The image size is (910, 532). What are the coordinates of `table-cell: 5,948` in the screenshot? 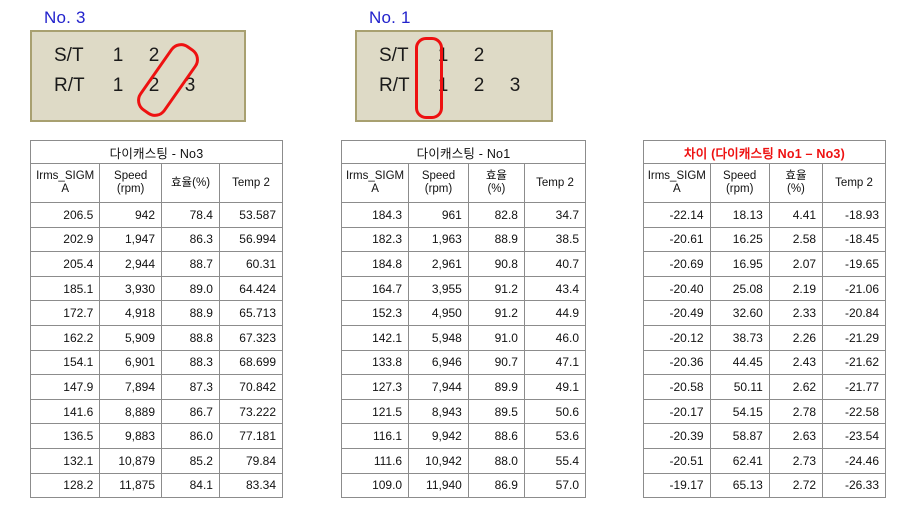 It's located at (438, 337).